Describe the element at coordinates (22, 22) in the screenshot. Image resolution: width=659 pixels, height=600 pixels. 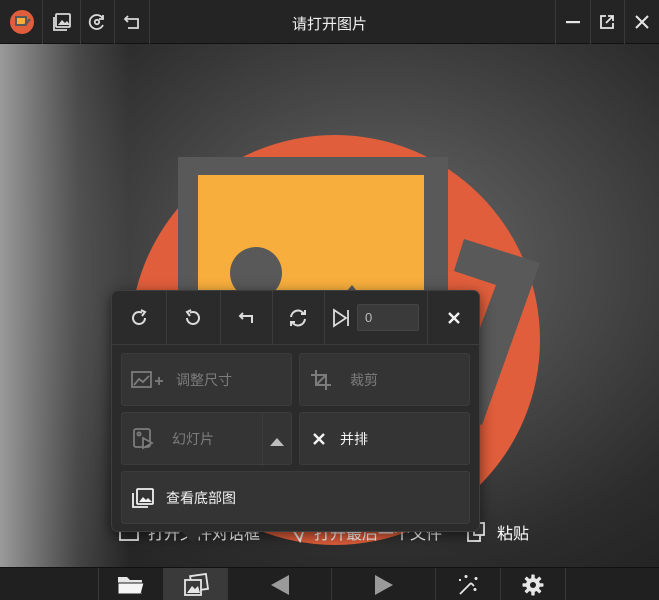
I see `app-logo-icon` at that location.